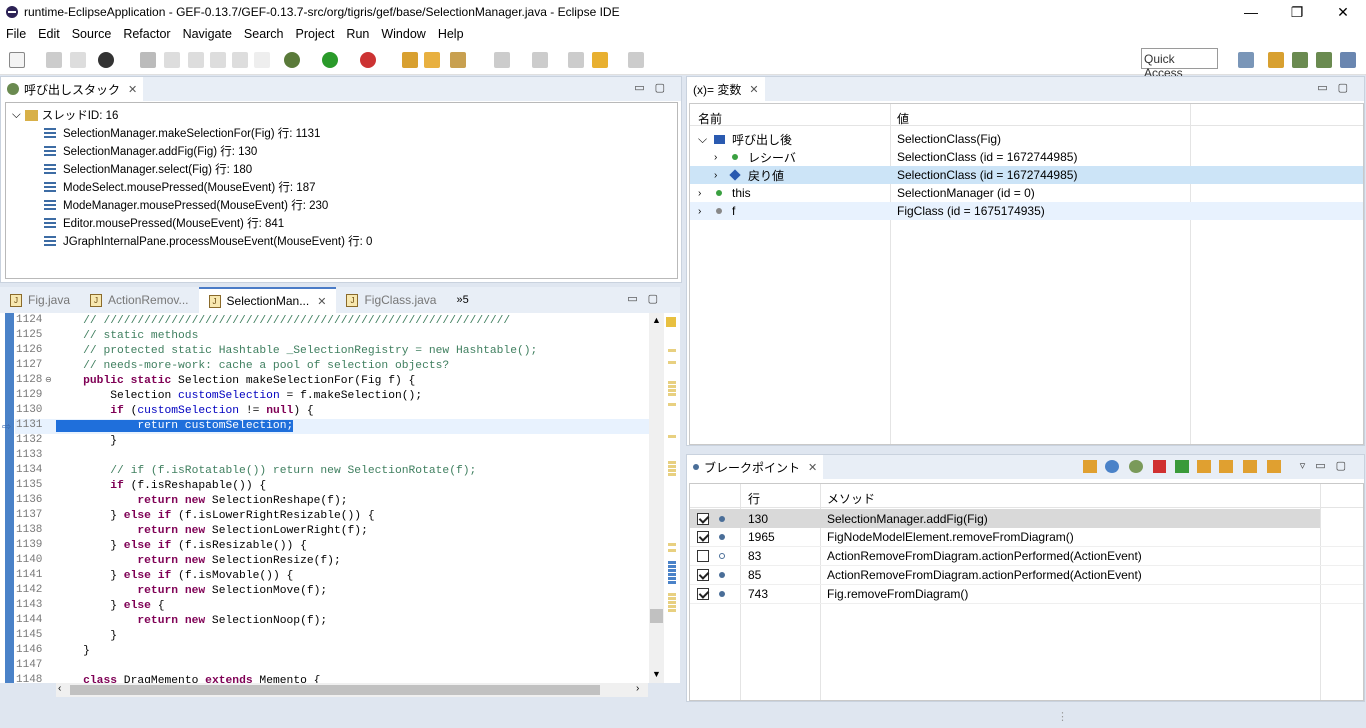 Image resolution: width=1366 pixels, height=728 pixels. I want to click on resource-perspective-icon, so click(1348, 60).